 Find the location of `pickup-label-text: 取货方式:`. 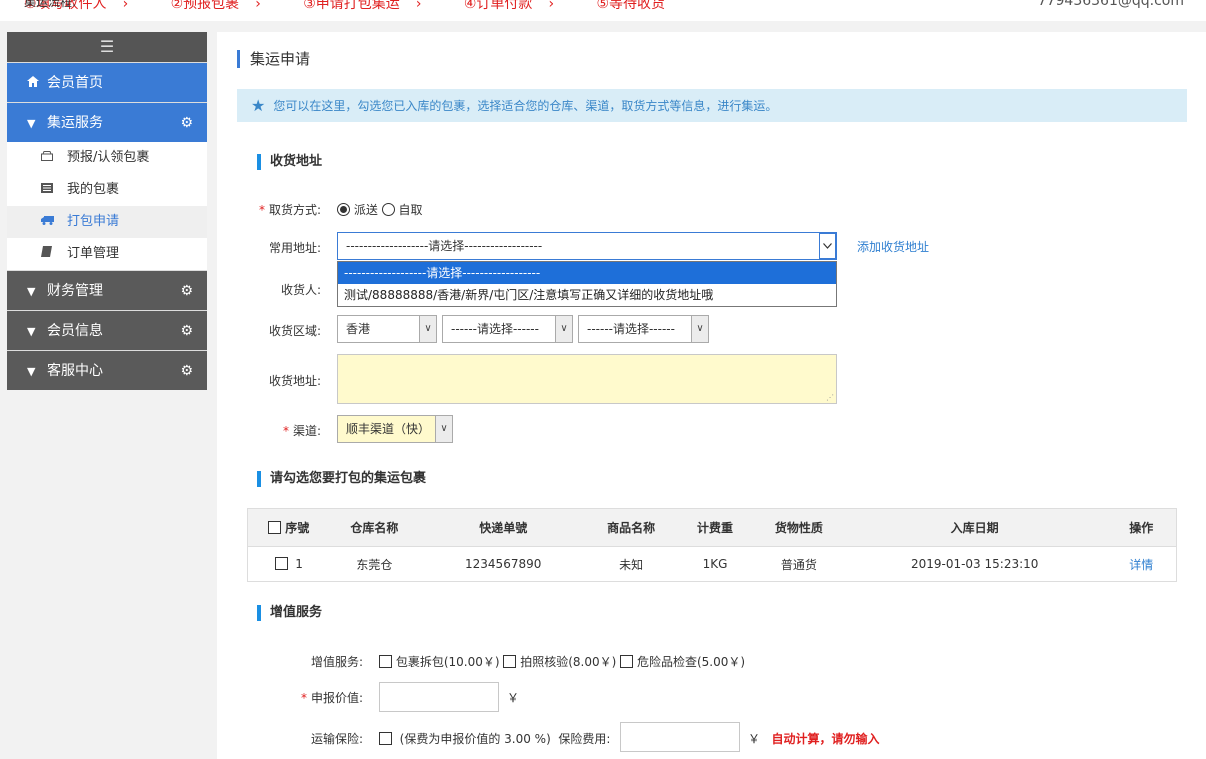

pickup-label-text: 取货方式: is located at coordinates (294, 210).